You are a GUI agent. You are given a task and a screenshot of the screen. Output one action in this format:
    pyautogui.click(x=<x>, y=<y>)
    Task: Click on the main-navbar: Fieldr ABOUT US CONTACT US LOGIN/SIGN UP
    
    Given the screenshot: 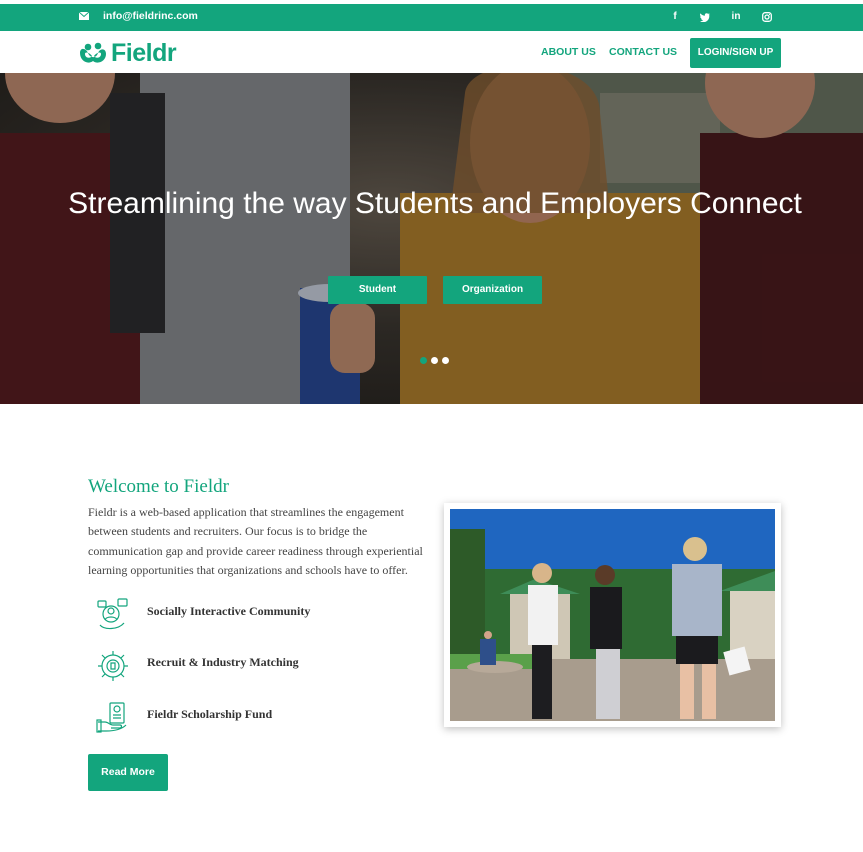 What is the action you would take?
    pyautogui.click(x=431, y=52)
    